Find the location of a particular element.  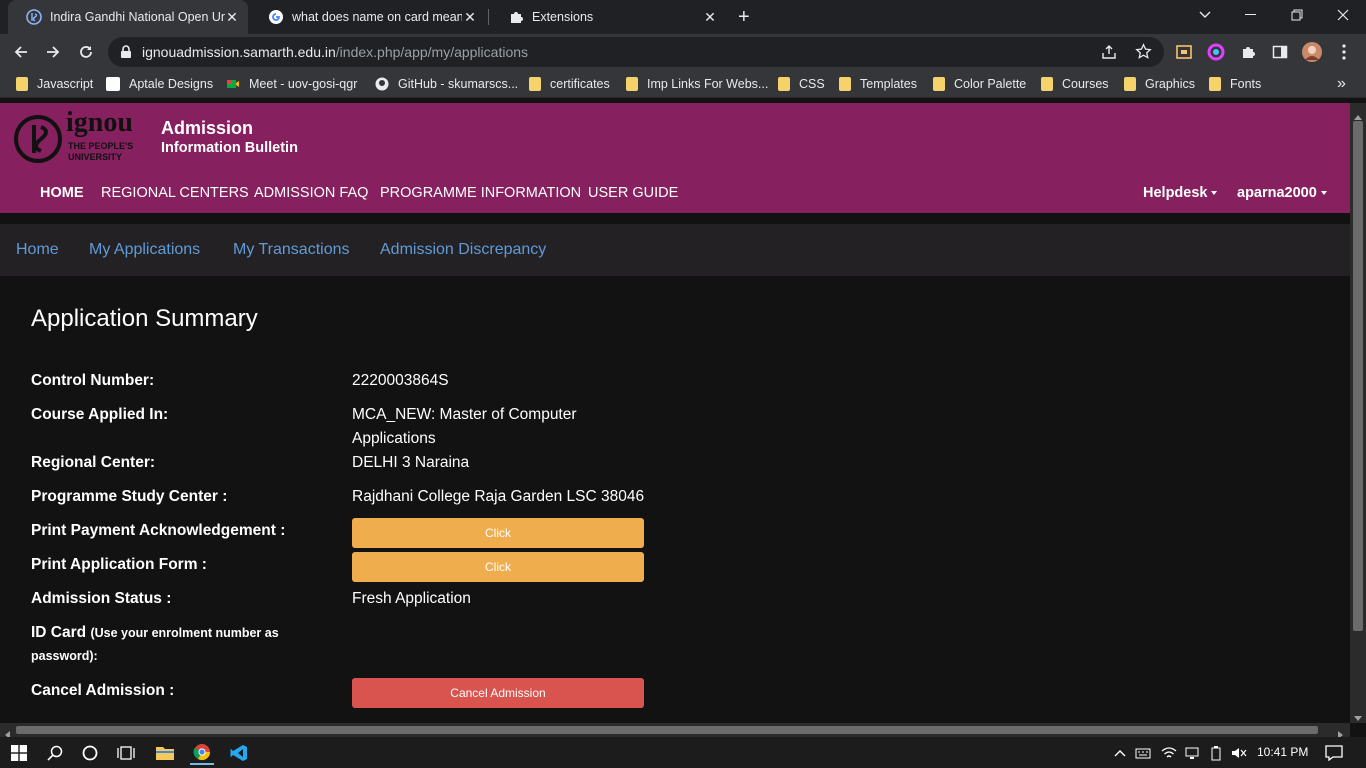

bookmark-certificates: certificates is located at coordinates (569, 84).